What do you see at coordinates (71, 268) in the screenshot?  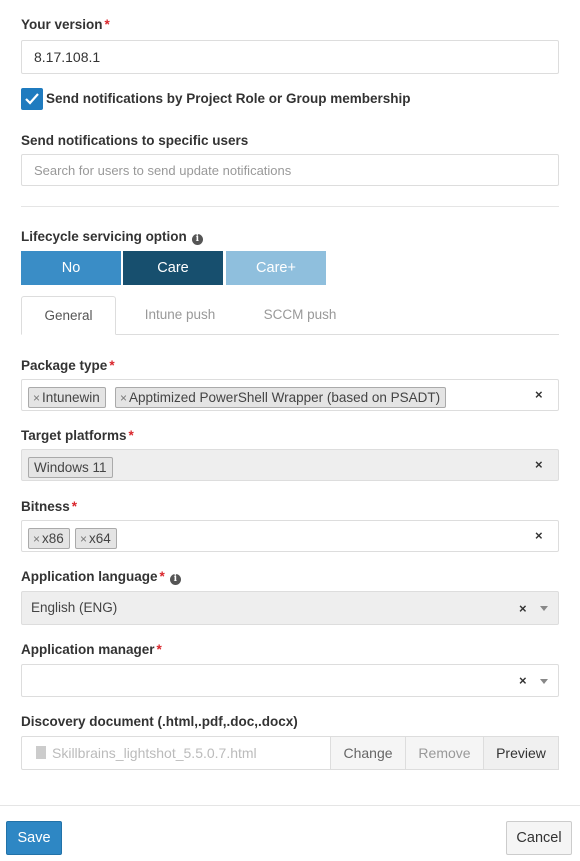 I see `lifecycle-option-no: No` at bounding box center [71, 268].